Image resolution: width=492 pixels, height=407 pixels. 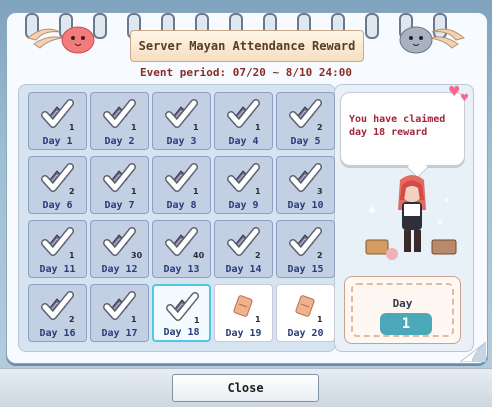 I want to click on day-cell: 2 Day 16, so click(x=57, y=313).